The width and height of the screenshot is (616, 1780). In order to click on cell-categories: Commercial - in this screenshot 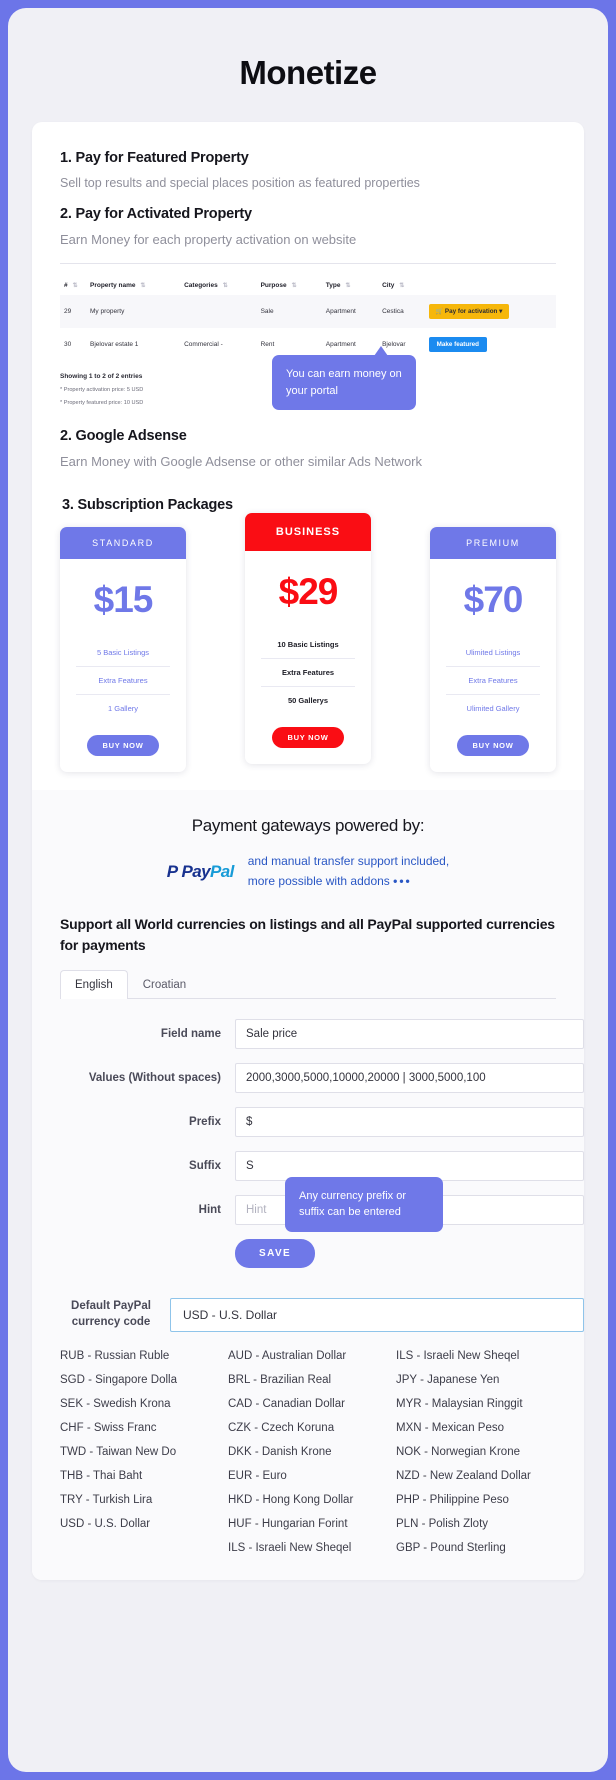, I will do `click(203, 344)`.